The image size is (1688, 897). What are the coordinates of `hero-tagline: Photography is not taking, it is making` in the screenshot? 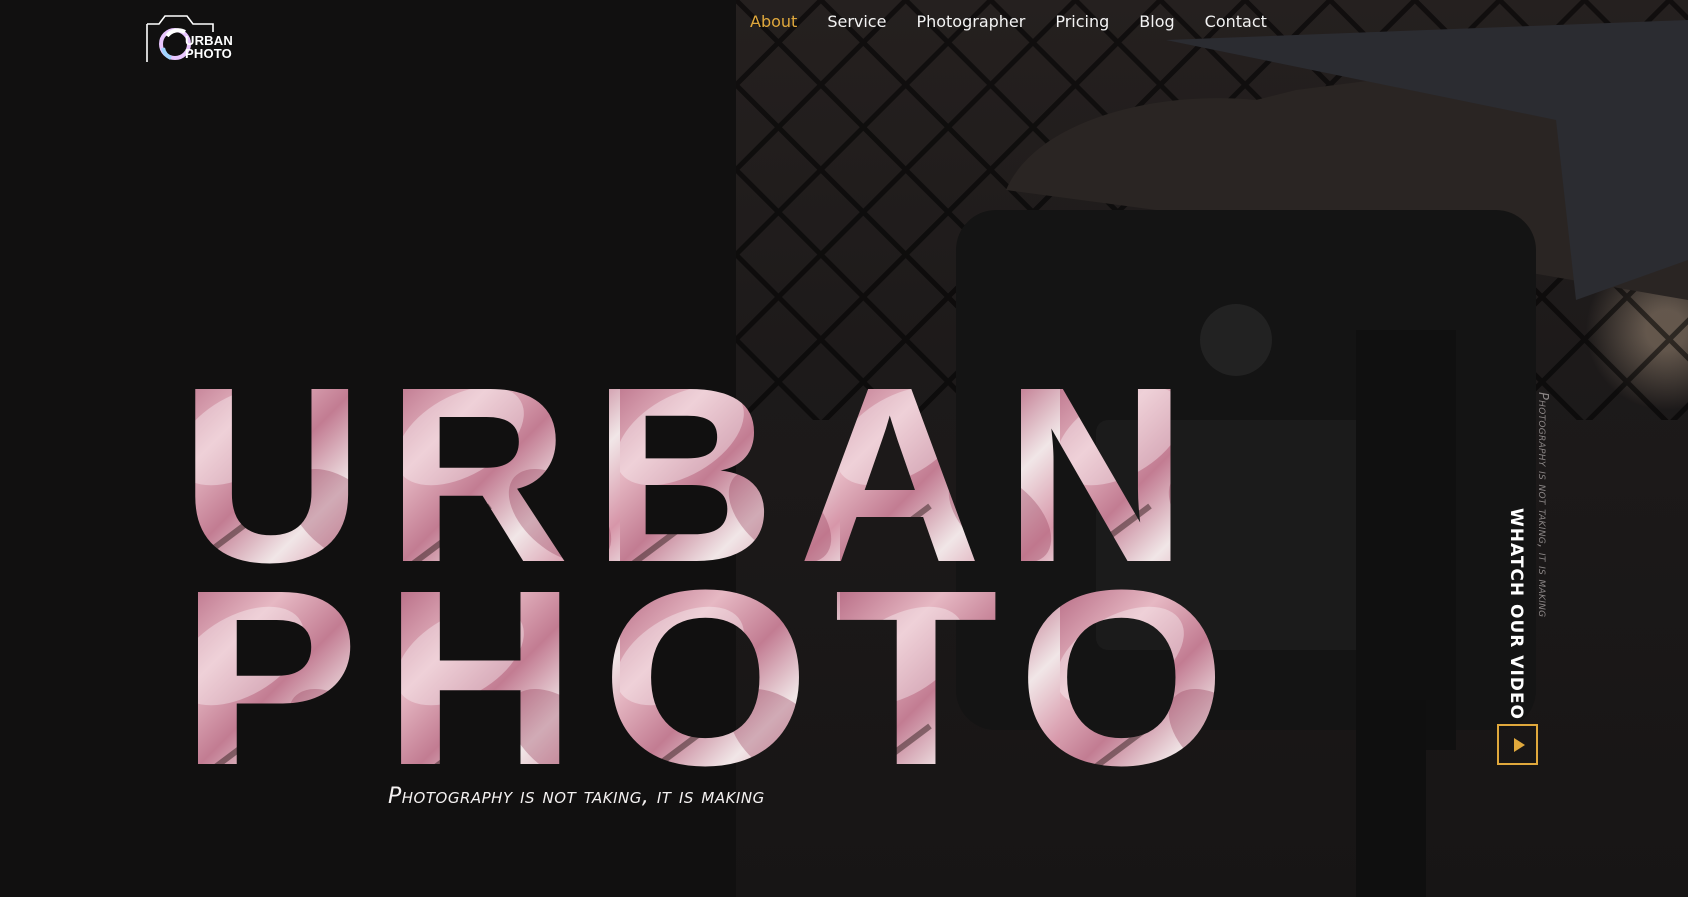 It's located at (576, 796).